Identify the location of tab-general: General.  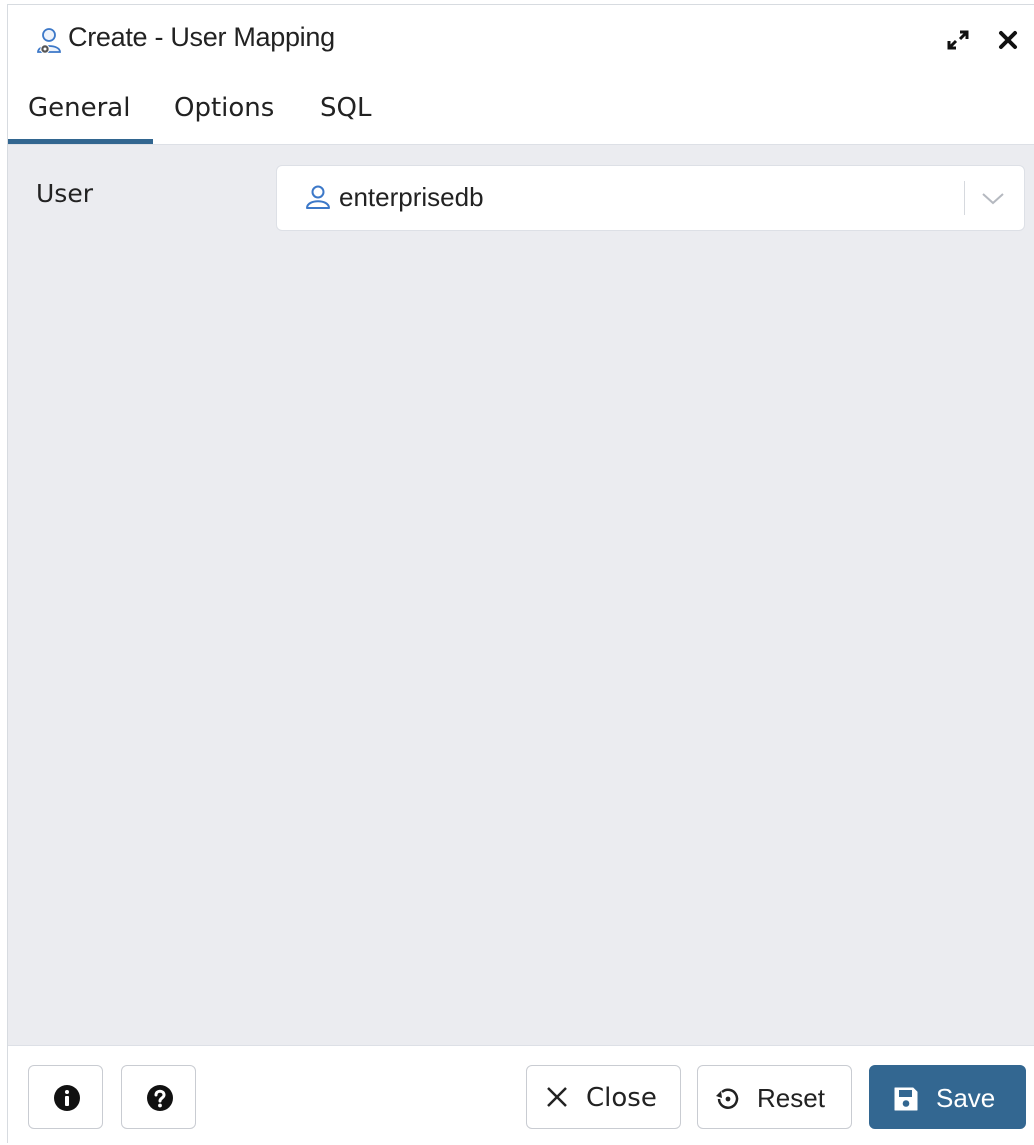
(79, 108).